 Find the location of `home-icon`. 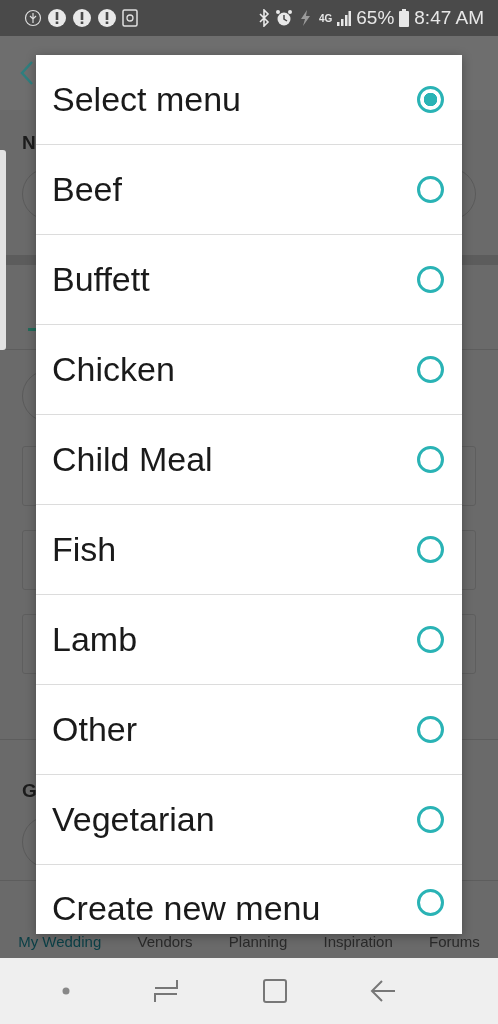

home-icon is located at coordinates (274, 991).